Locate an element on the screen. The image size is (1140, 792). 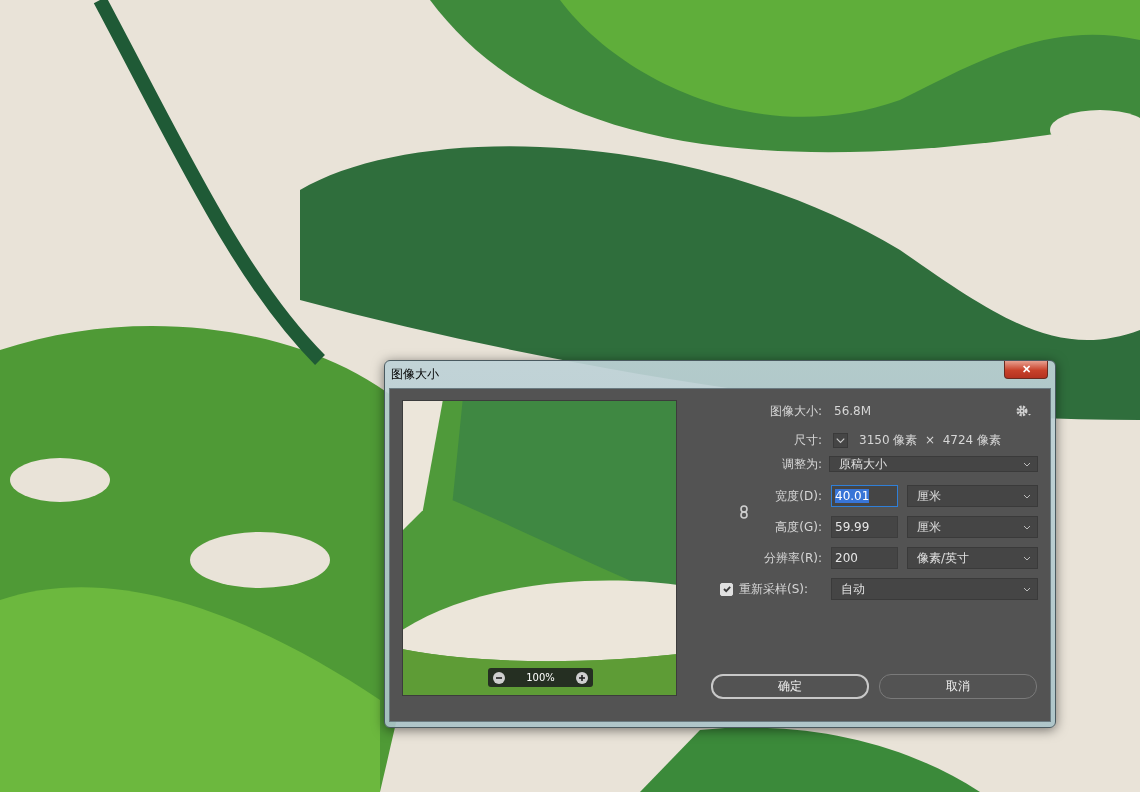
ok-button: 确定 is located at coordinates (790, 686).